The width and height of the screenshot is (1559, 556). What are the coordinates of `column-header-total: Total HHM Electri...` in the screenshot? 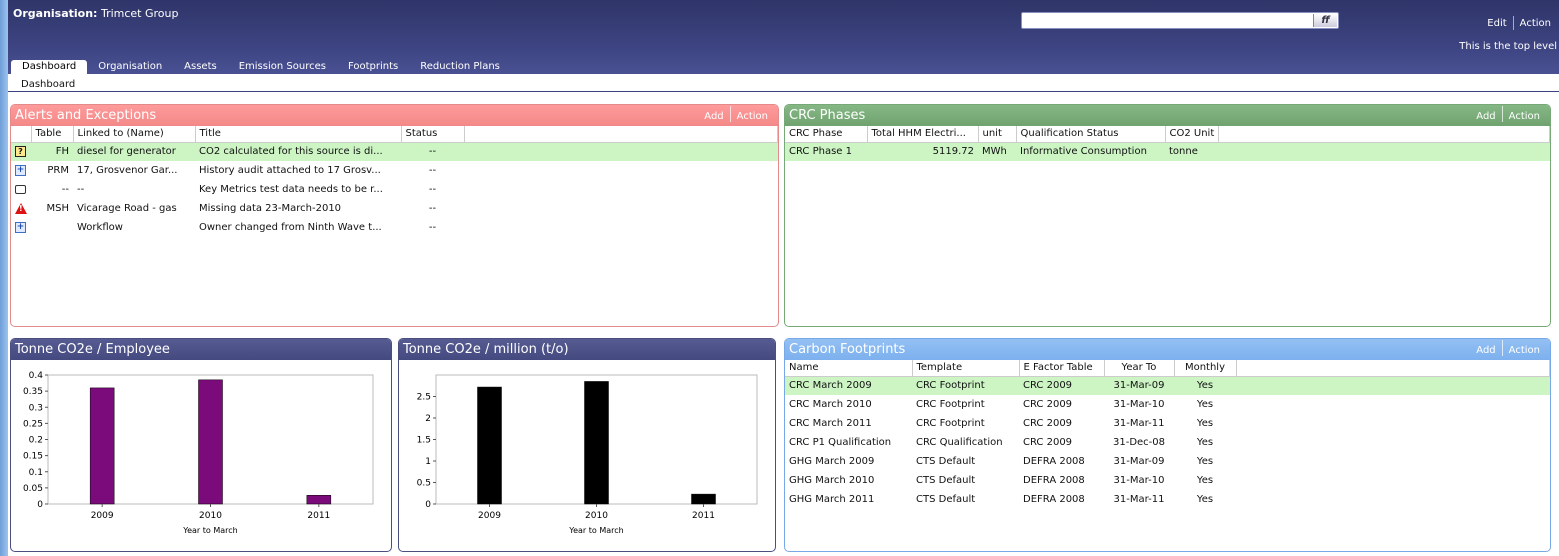 It's located at (923, 134).